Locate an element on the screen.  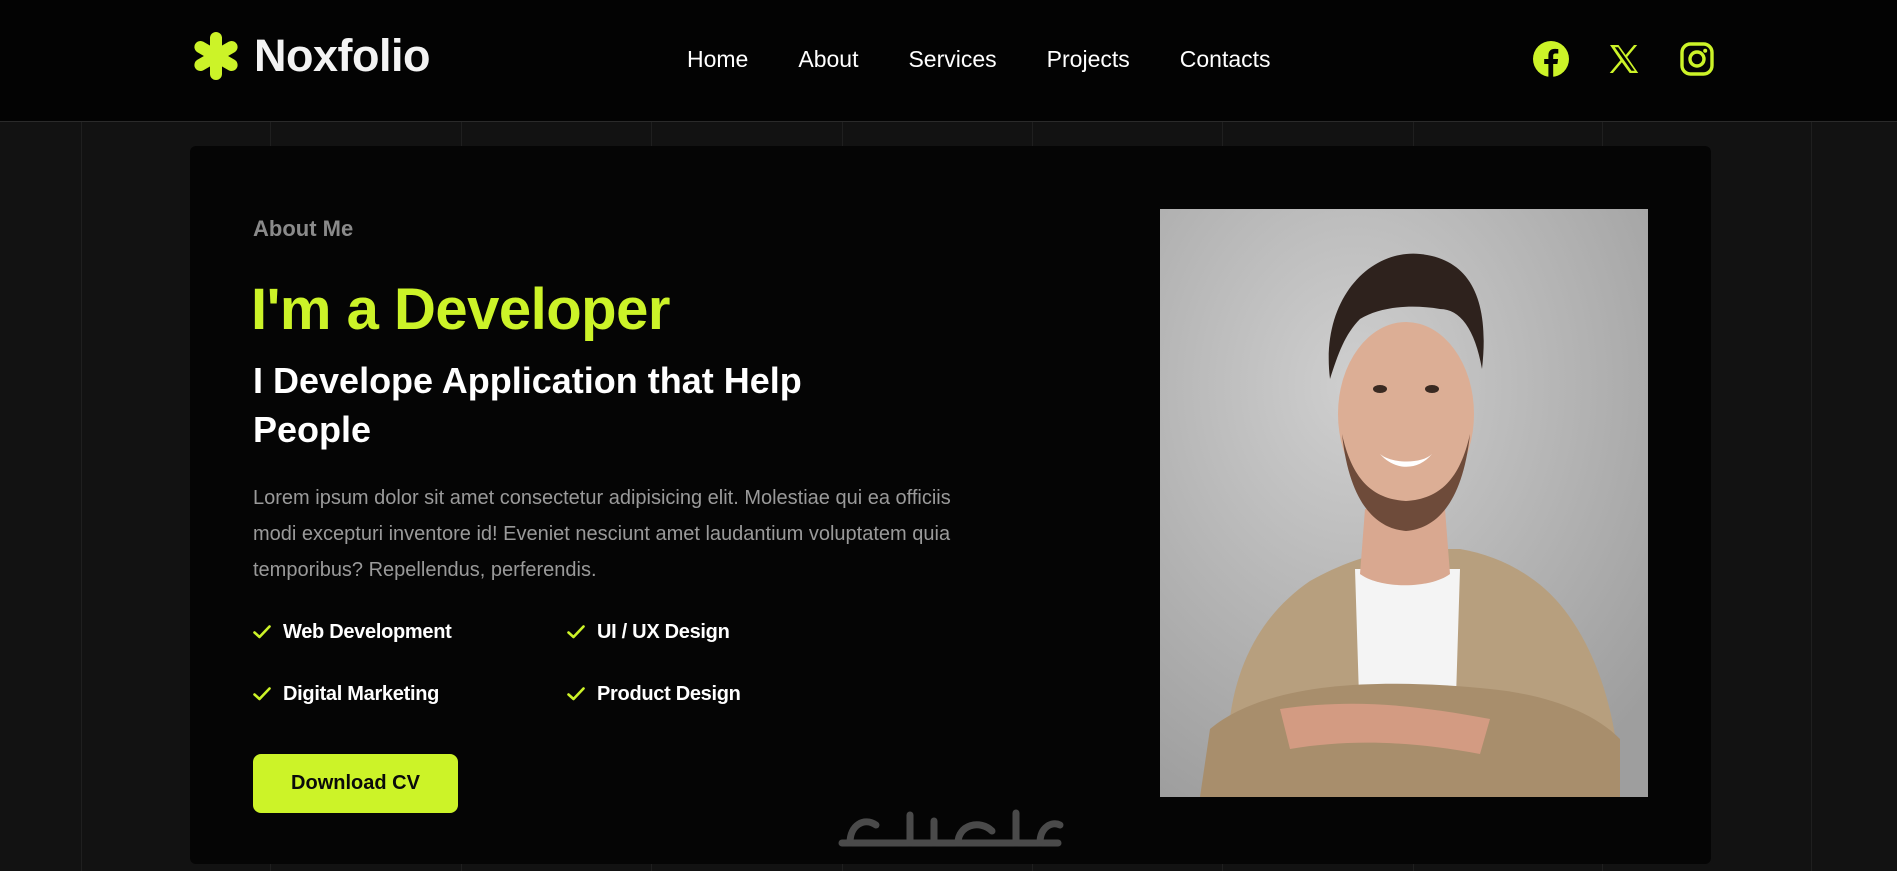
skill-item: Product Design is located at coordinates (710, 694).